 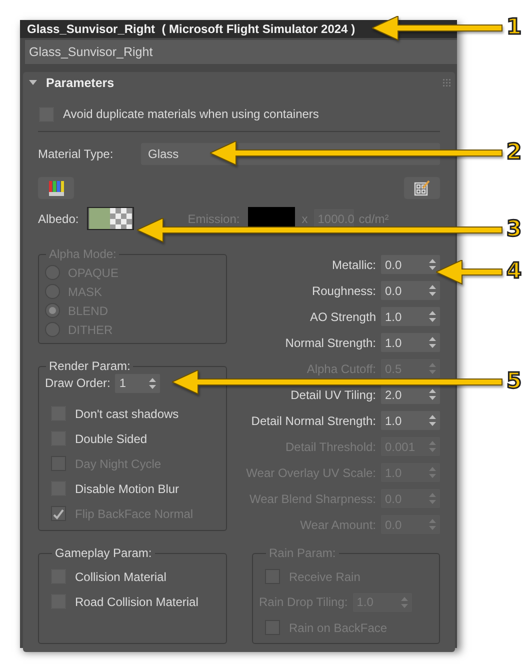 What do you see at coordinates (333, 395) in the screenshot?
I see `field-label: Detail UV Tiling:` at bounding box center [333, 395].